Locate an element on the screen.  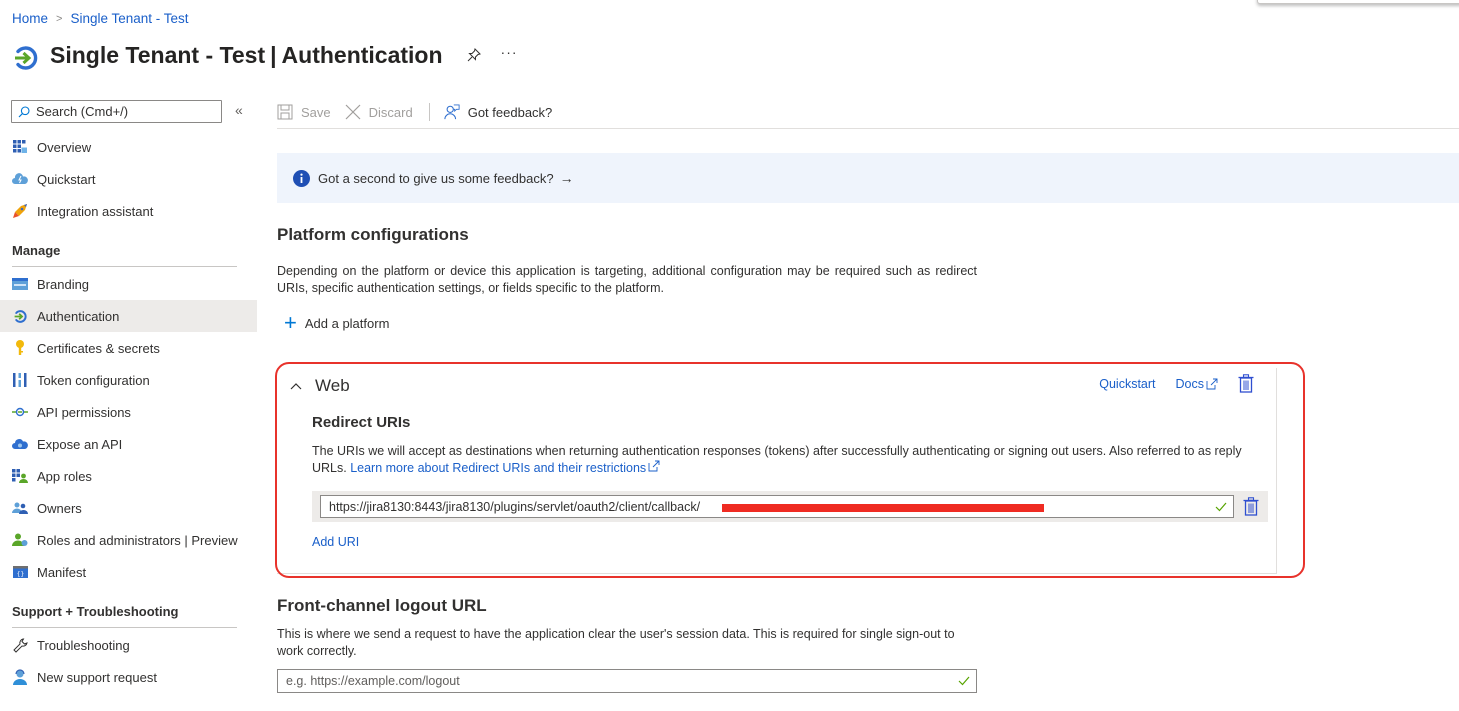
save-button: Save is located at coordinates (304, 112).